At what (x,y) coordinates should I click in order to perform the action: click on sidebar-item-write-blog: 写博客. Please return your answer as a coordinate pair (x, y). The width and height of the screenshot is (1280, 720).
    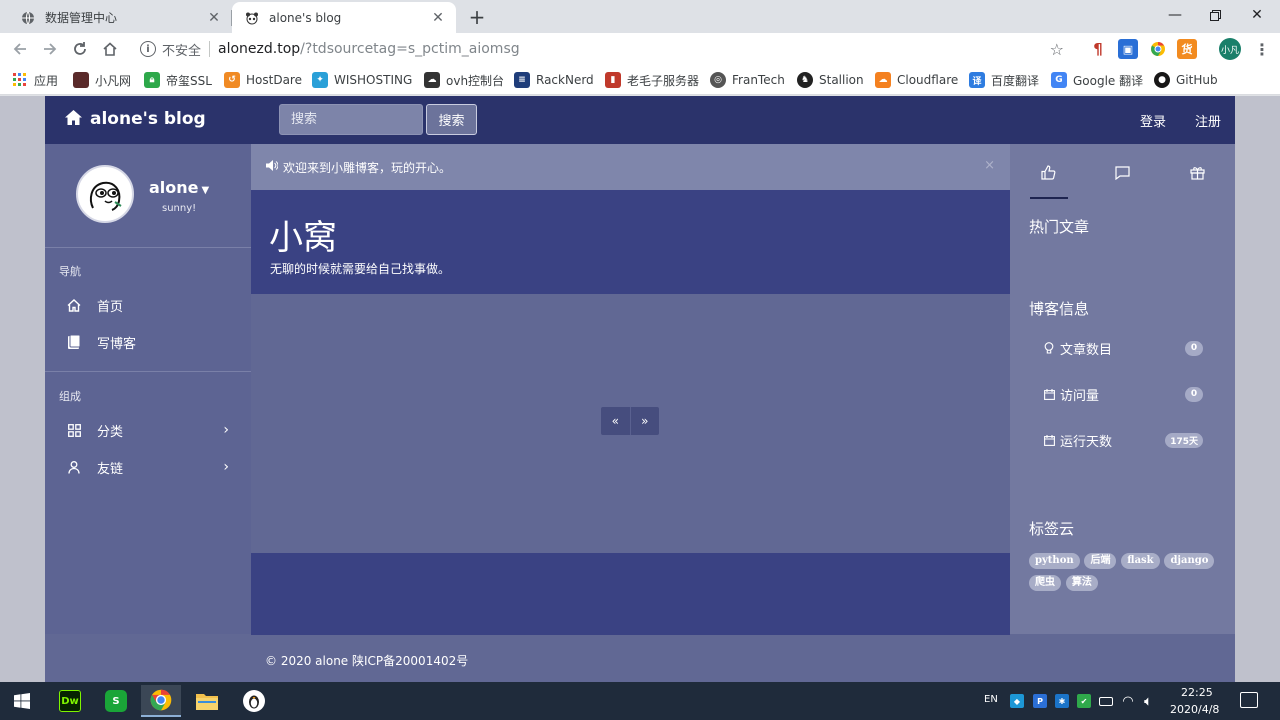
    Looking at the image, I should click on (148, 342).